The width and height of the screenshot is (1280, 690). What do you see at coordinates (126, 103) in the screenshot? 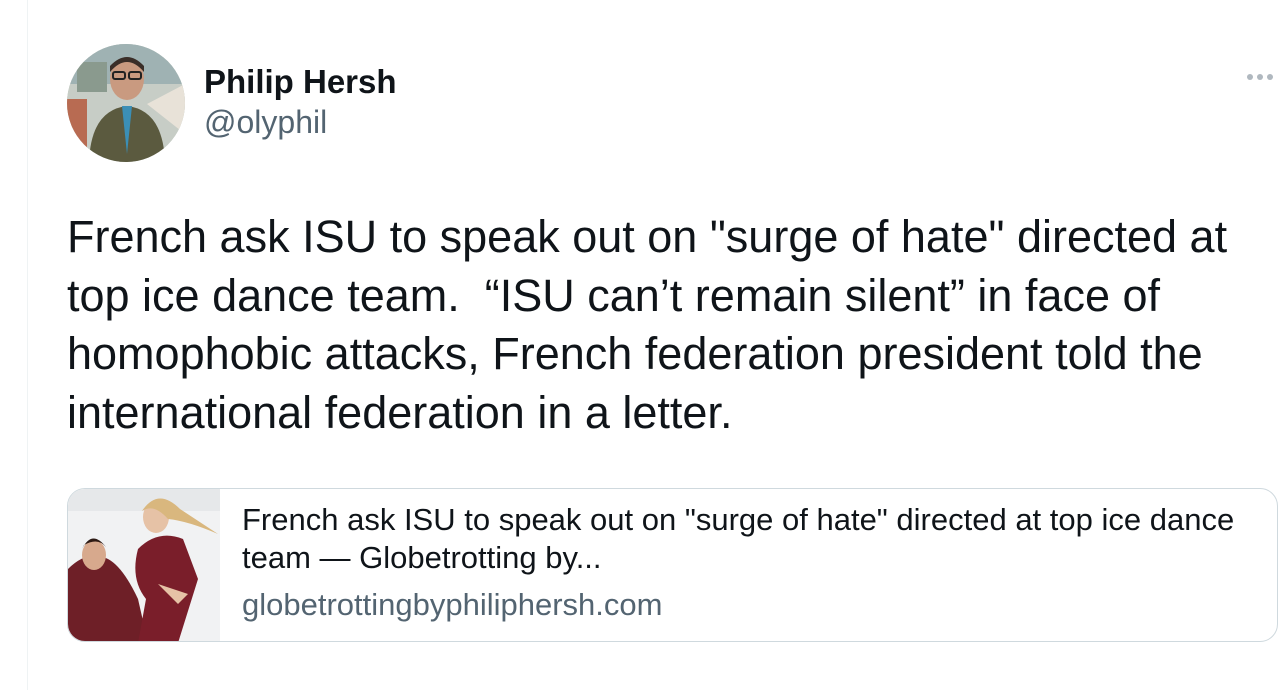
I see `avatar` at bounding box center [126, 103].